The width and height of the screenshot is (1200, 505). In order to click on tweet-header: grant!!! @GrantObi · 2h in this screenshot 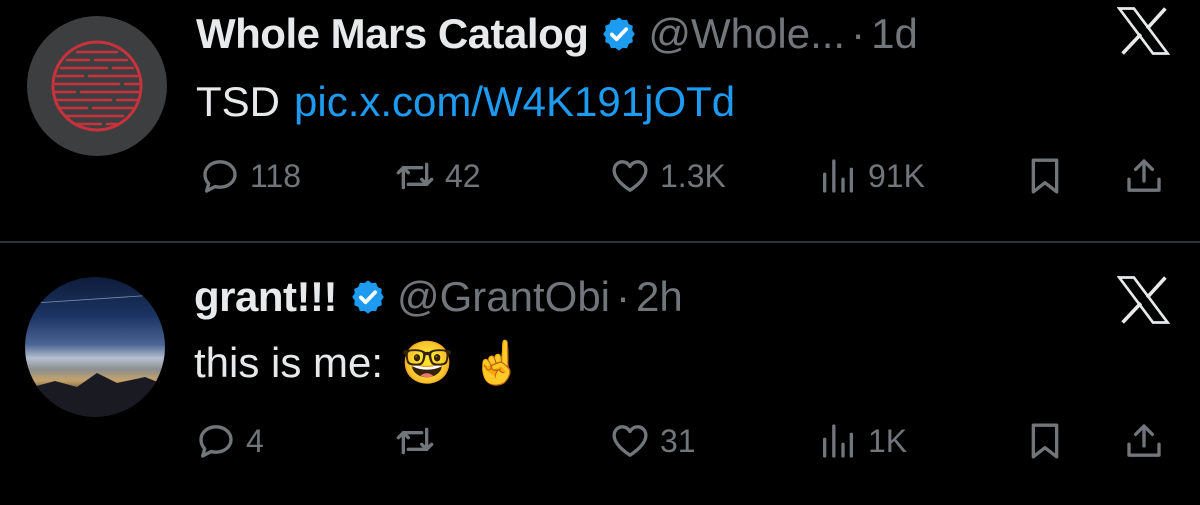, I will do `click(438, 297)`.